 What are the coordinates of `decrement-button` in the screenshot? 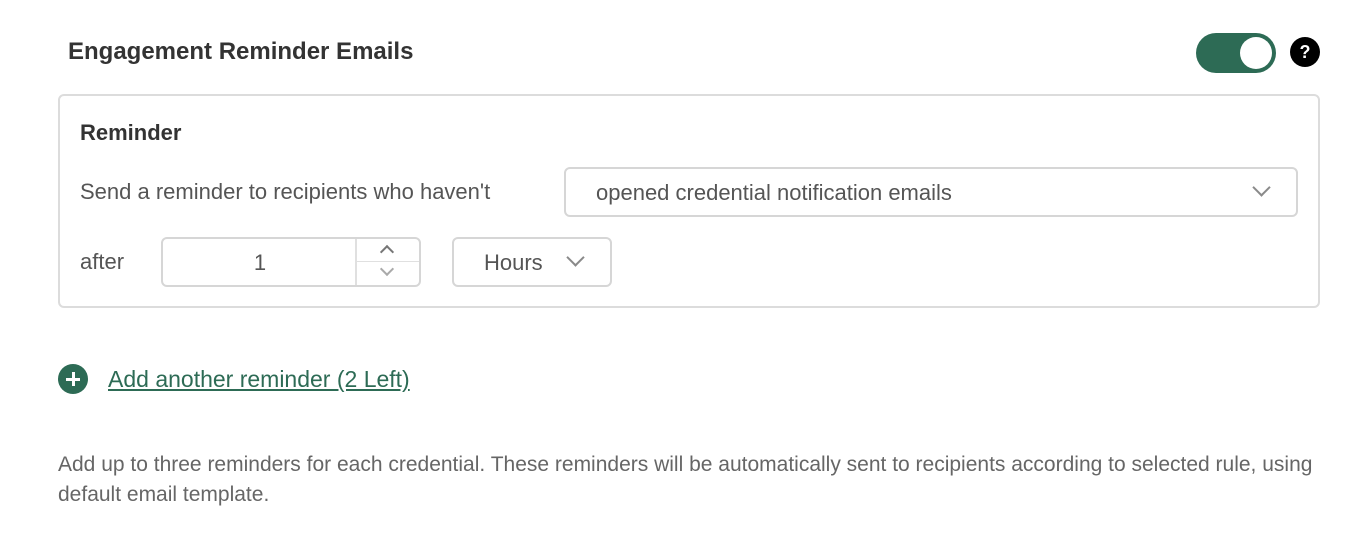 It's located at (388, 273).